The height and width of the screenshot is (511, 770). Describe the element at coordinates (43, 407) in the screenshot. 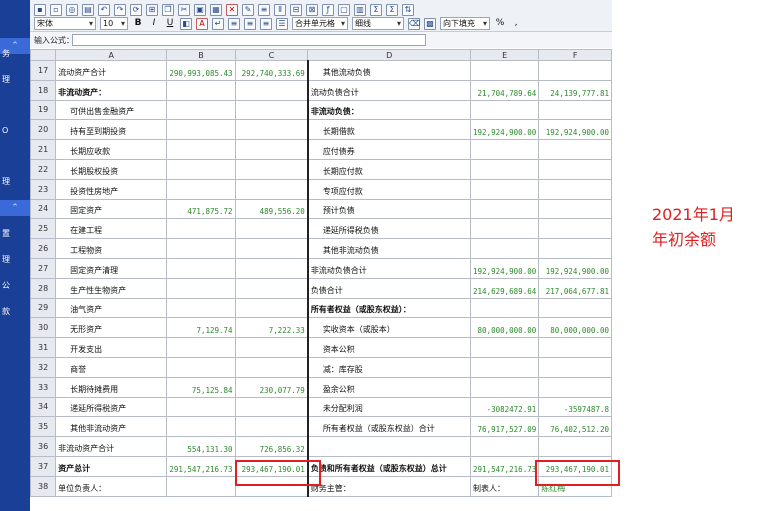

I see `row-header: 34` at that location.